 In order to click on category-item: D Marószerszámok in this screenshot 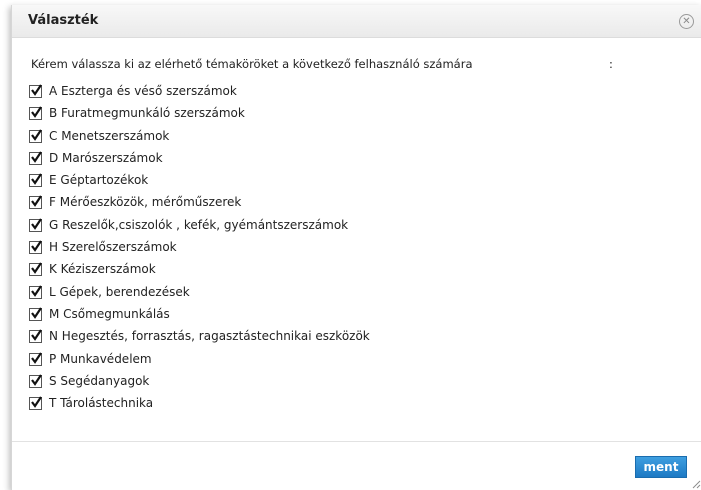, I will do `click(199, 162)`.